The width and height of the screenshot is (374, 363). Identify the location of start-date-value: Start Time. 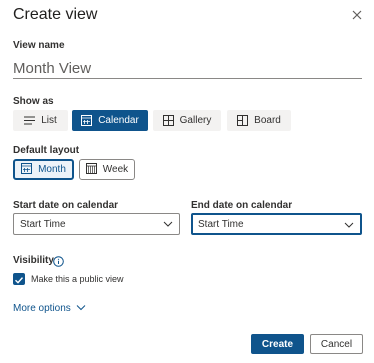
(43, 224).